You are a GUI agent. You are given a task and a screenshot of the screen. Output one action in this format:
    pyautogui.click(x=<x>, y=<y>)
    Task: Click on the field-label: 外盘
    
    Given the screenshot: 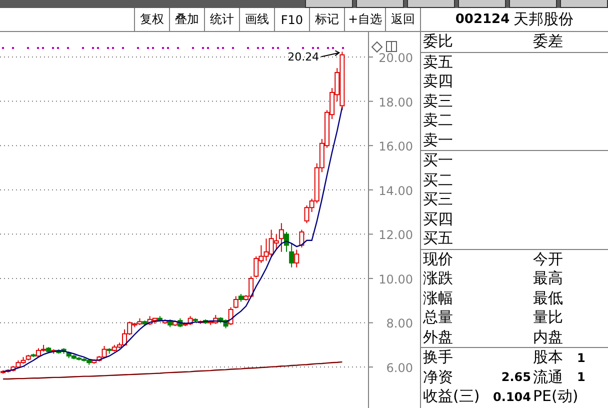 What is the action you would take?
    pyautogui.click(x=438, y=337)
    